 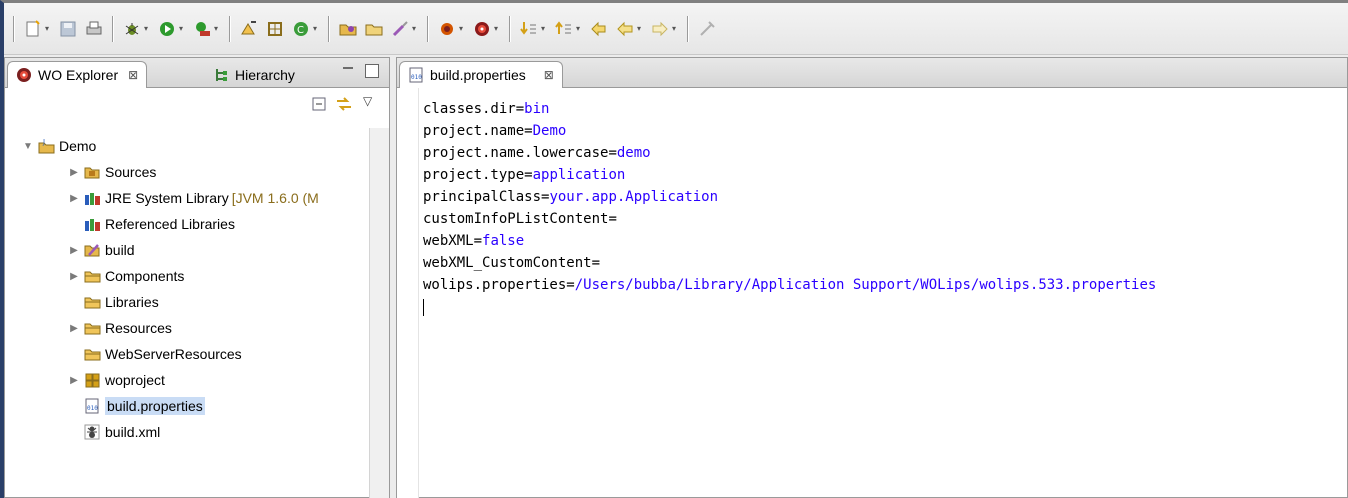 I want to click on main-toolbar: ▾ ▾ ▾ ▾ C ▾ ▾ ▾ ▾ ▾ ▾ ▾ ▾, so click(x=676, y=29).